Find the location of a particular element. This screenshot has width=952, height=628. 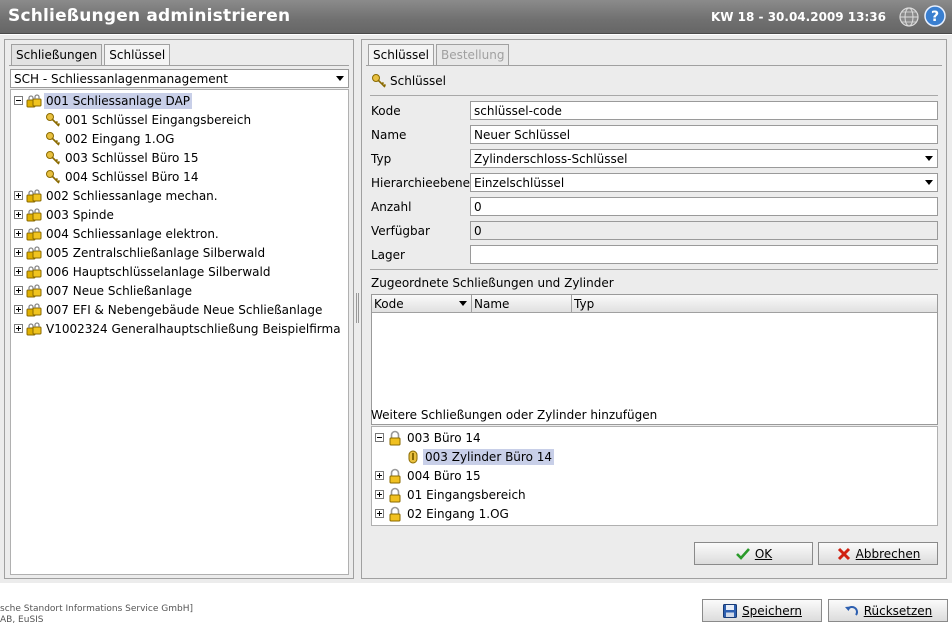

kode-field: schlüssel-code is located at coordinates (704, 110).